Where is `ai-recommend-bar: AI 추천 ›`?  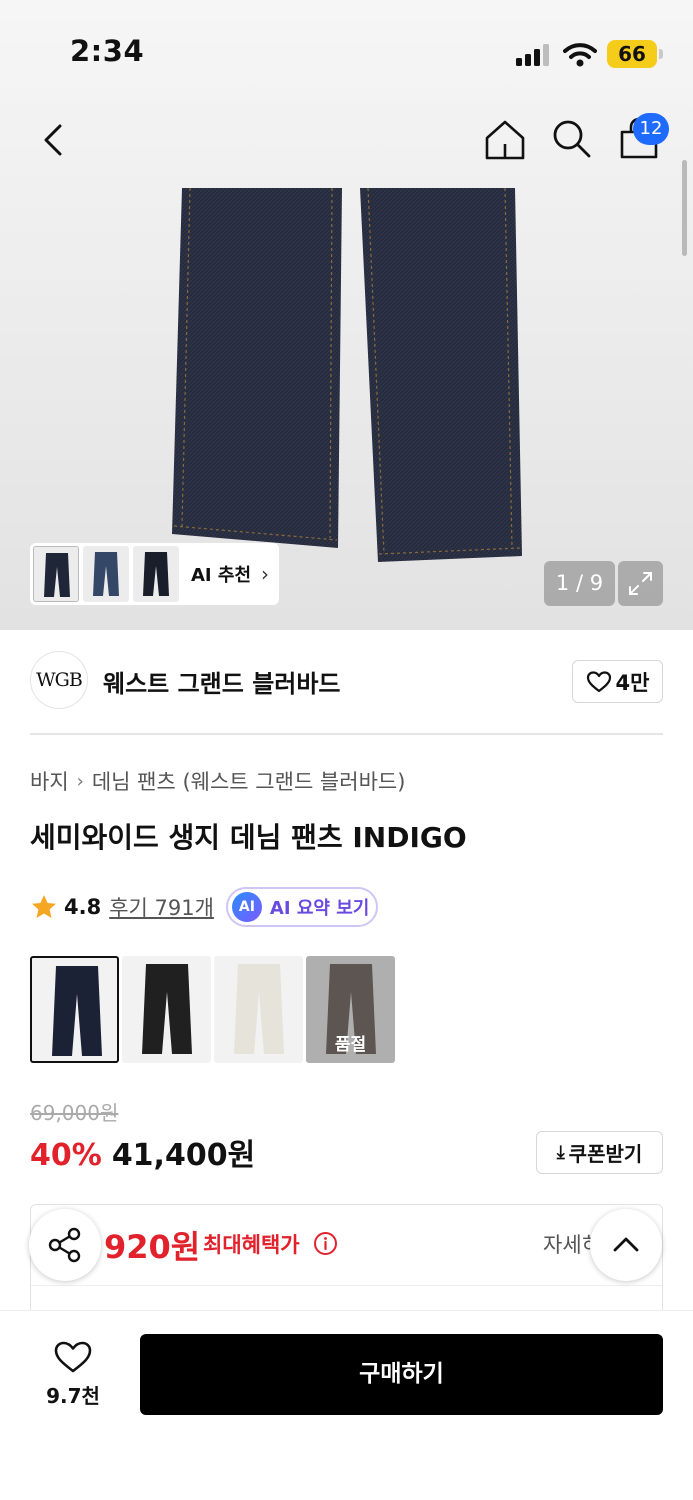
ai-recommend-bar: AI 추천 › is located at coordinates (154, 574).